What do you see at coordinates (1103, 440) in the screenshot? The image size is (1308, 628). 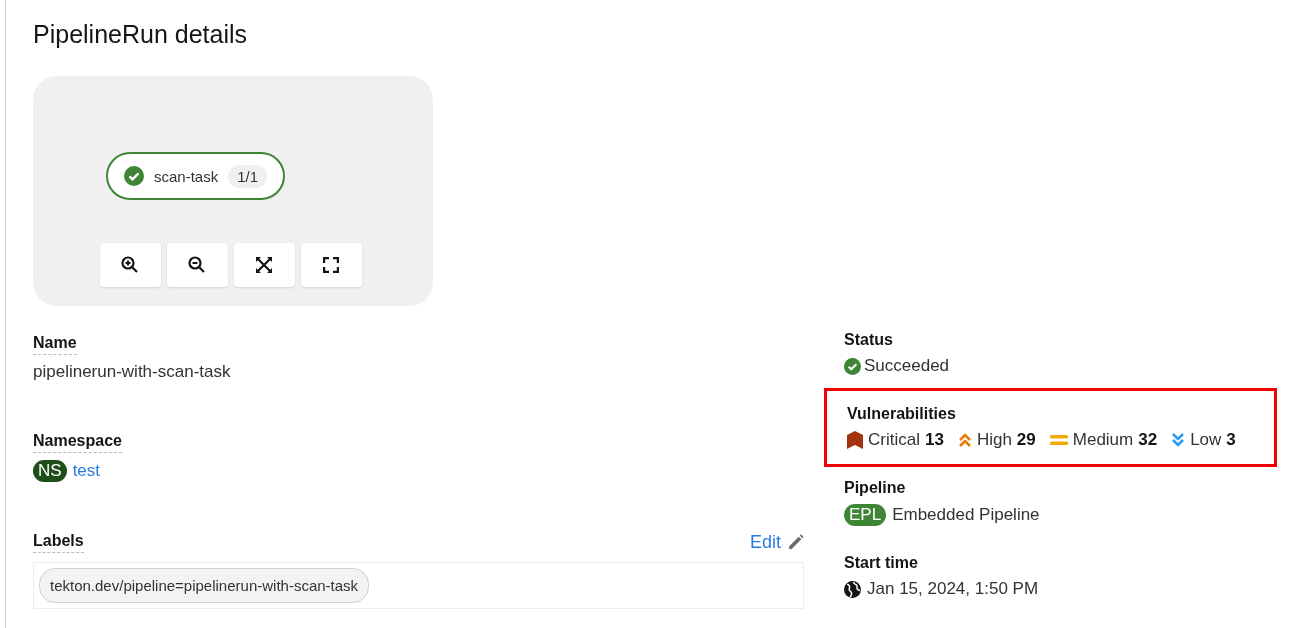 I see `severity-name: Medium` at bounding box center [1103, 440].